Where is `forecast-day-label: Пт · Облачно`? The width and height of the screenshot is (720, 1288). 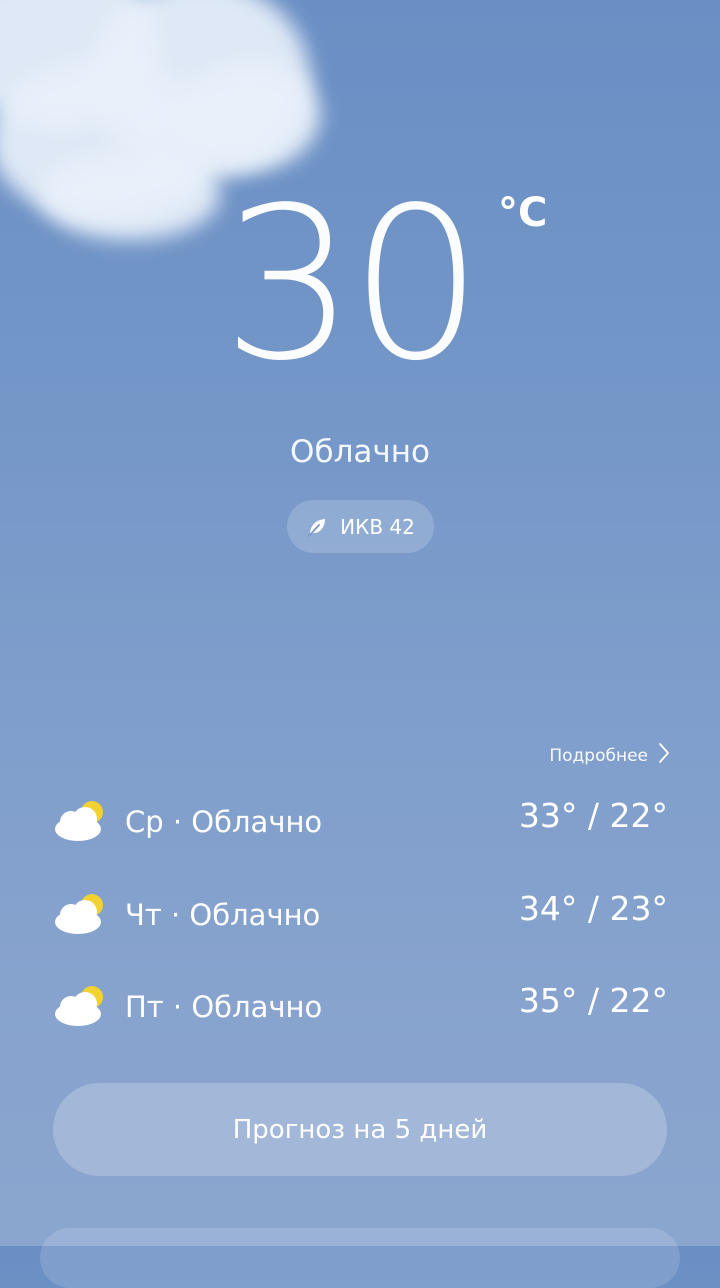
forecast-day-label: Пт · Облачно is located at coordinates (224, 1007).